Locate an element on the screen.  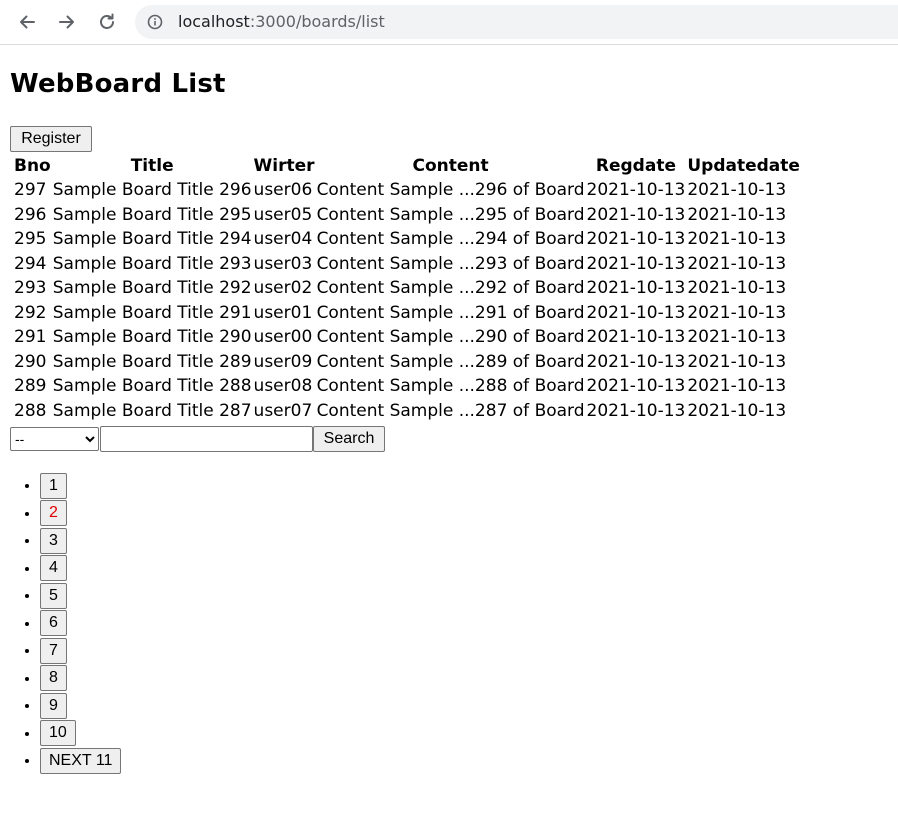
cell-content: Content Sample ...287 of Board is located at coordinates (450, 410).